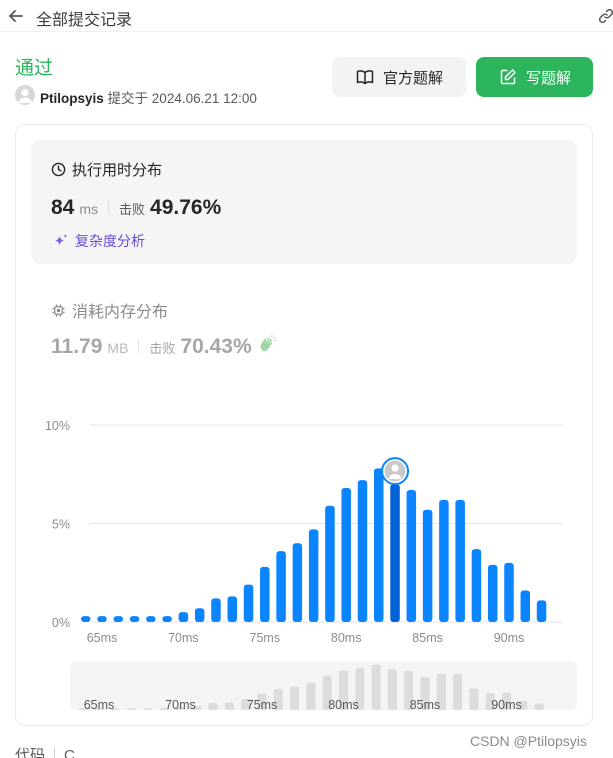 The height and width of the screenshot is (758, 613). What do you see at coordinates (268, 343) in the screenshot?
I see `clap-hands-icon` at bounding box center [268, 343].